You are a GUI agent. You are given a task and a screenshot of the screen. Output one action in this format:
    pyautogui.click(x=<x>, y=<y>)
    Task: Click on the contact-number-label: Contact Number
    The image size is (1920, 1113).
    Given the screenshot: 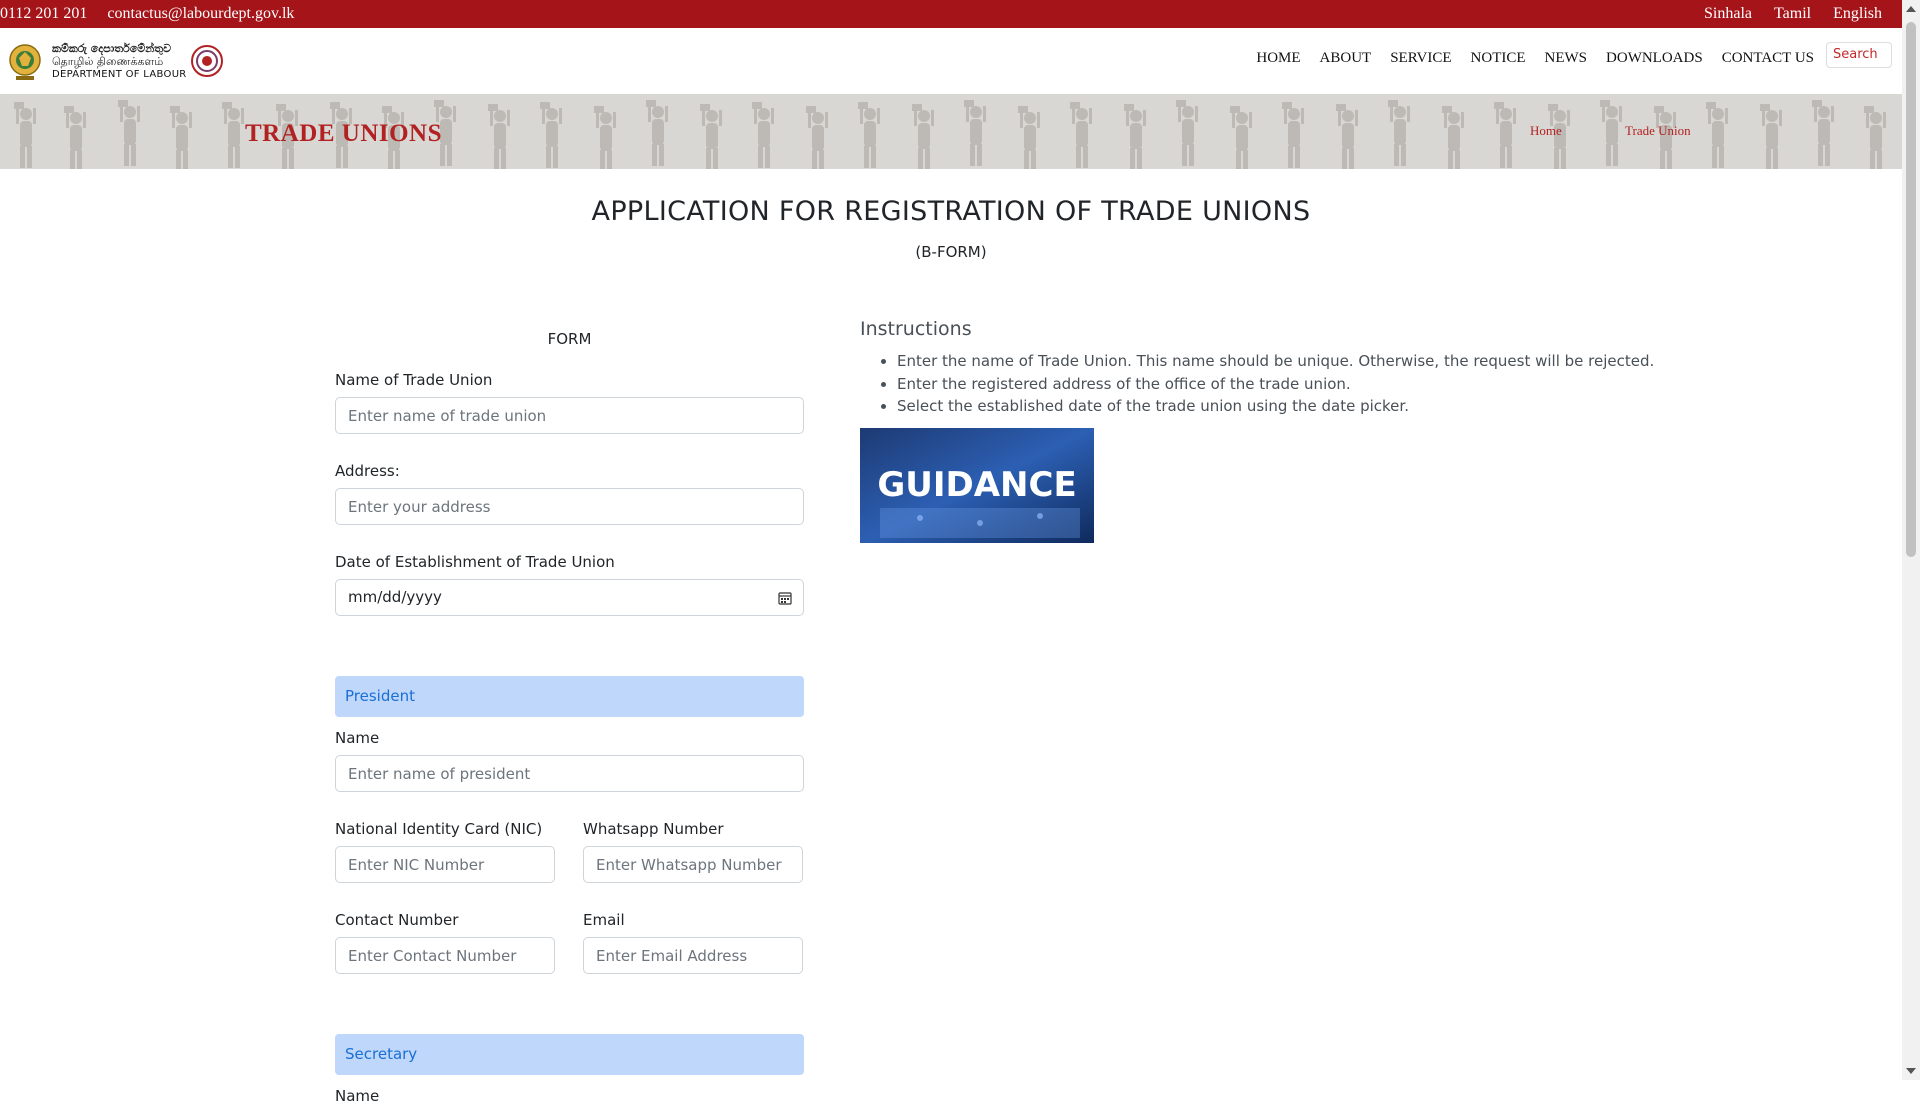 What is the action you would take?
    pyautogui.click(x=397, y=920)
    